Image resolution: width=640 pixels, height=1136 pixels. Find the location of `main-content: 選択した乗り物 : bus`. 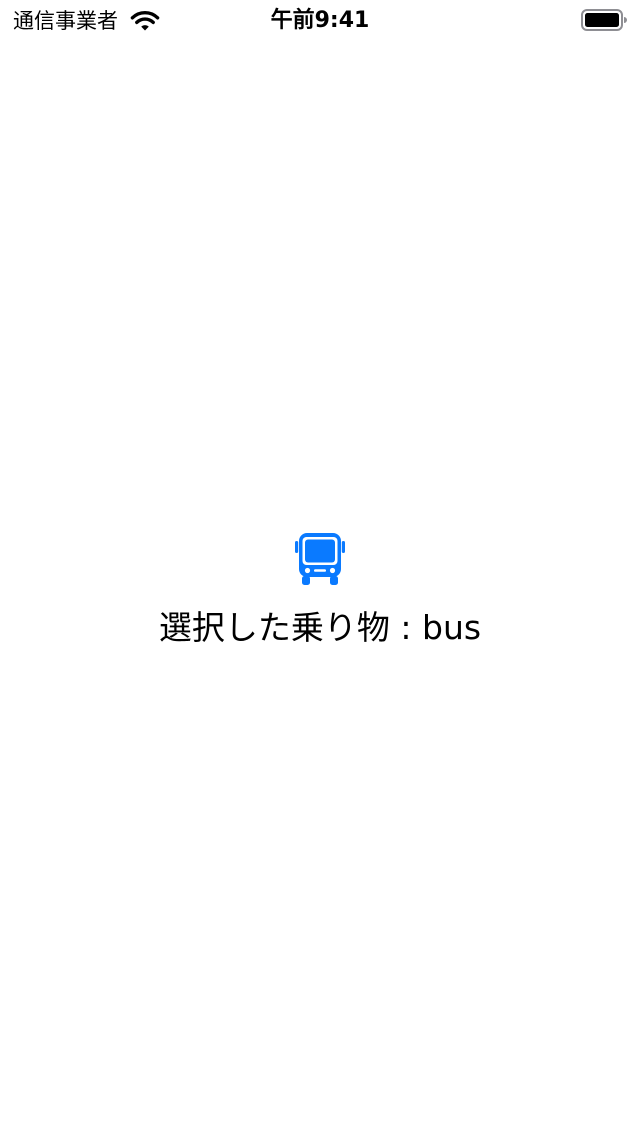

main-content: 選択した乗り物 : bus is located at coordinates (320, 591).